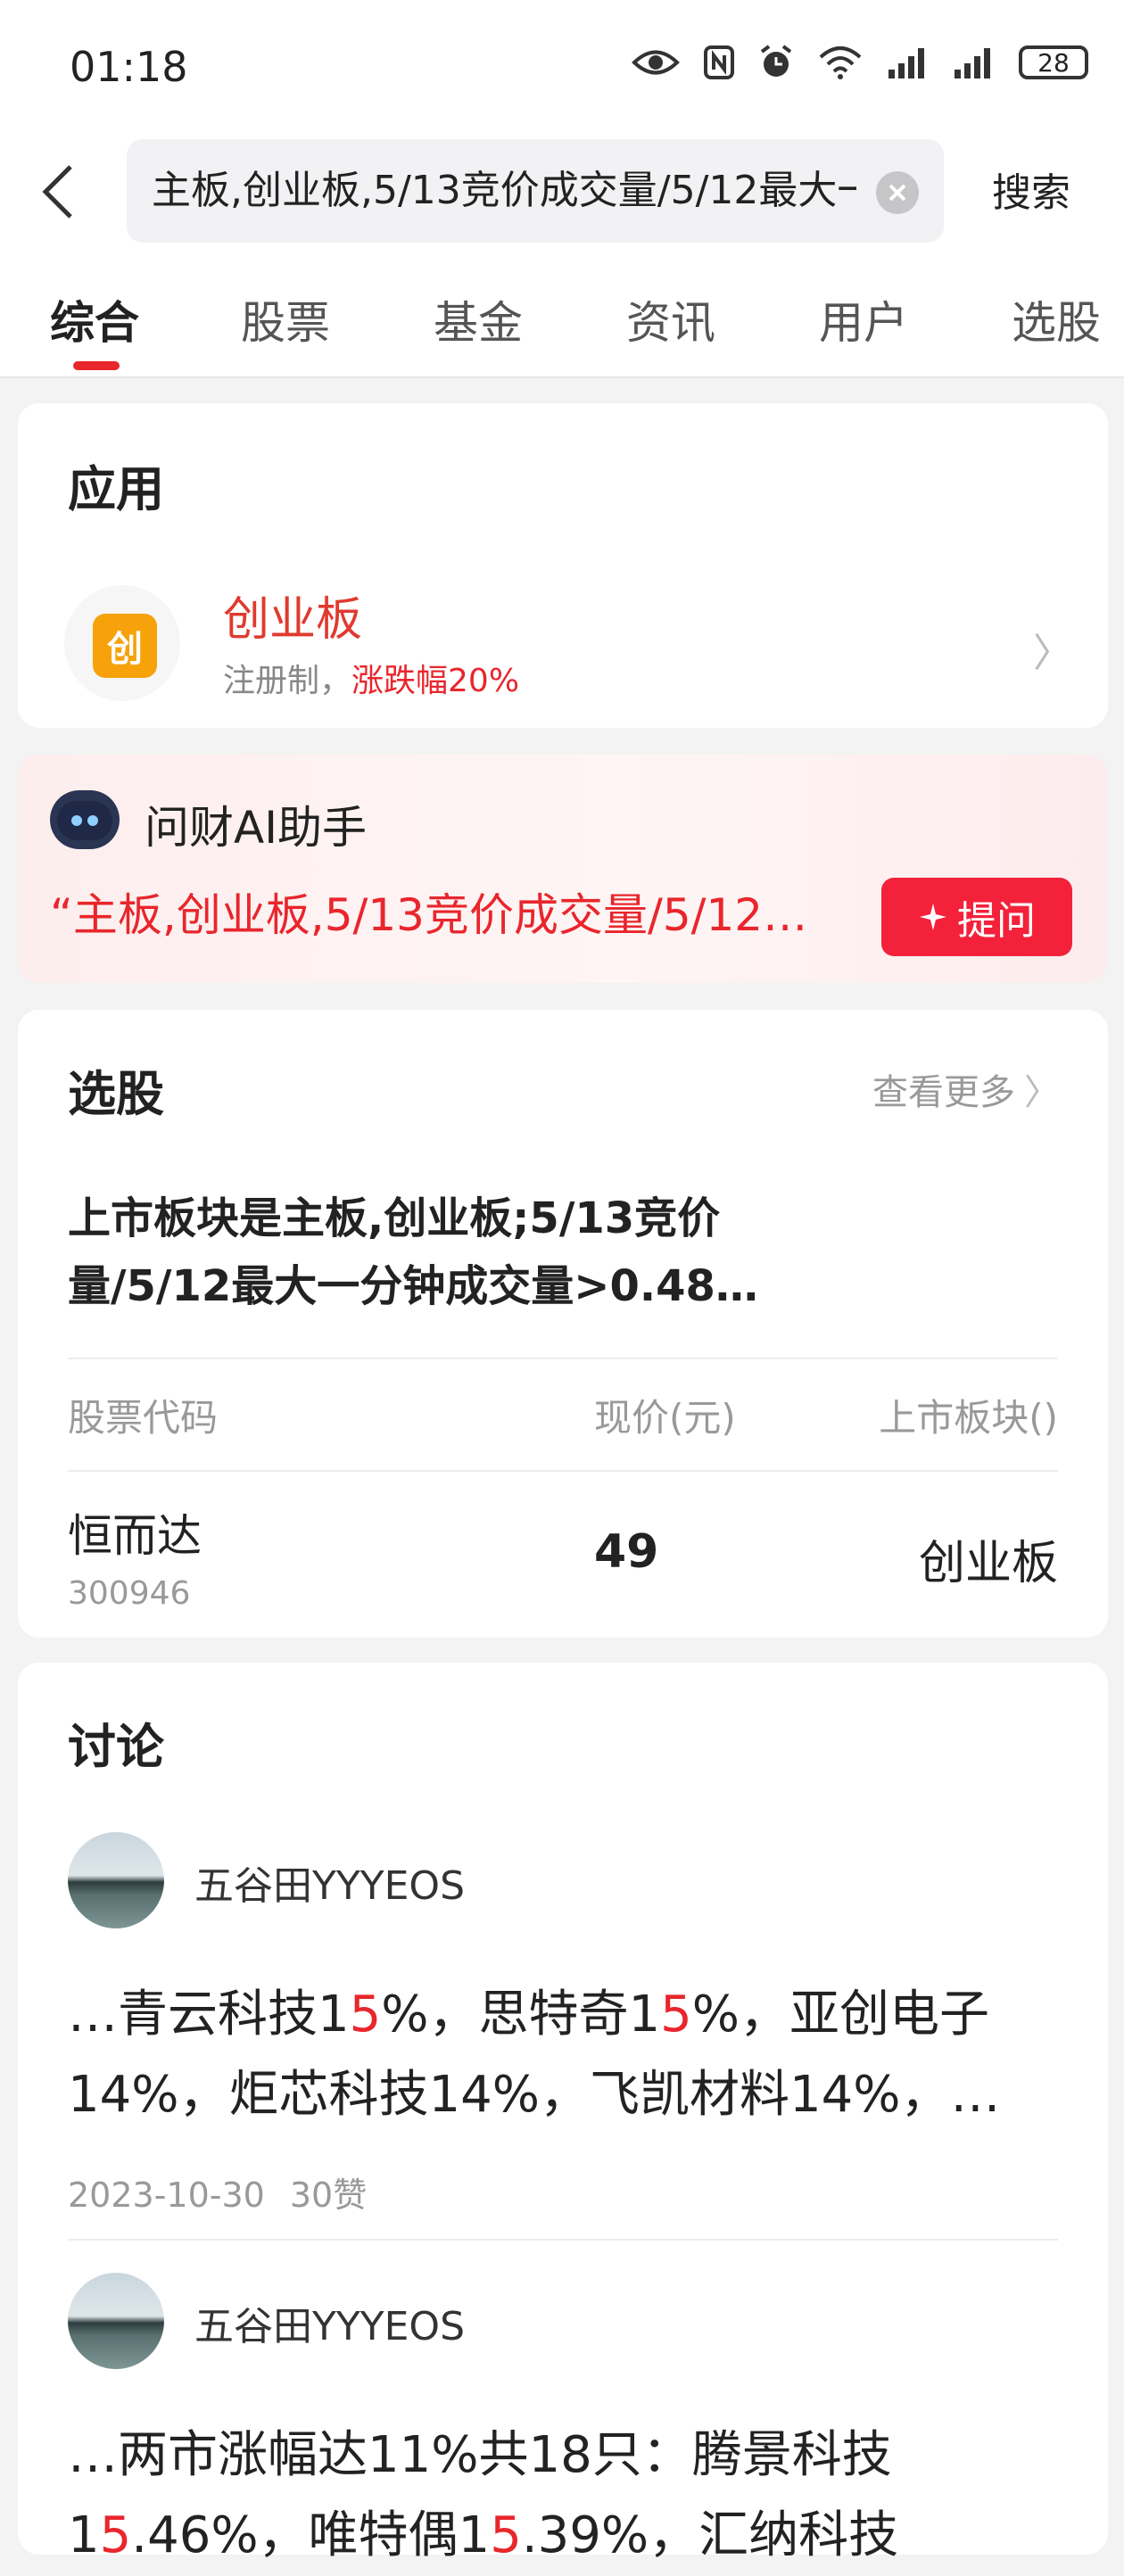  Describe the element at coordinates (372, 681) in the screenshot. I see `app-description: 注册制，涨跌幅20%` at that location.